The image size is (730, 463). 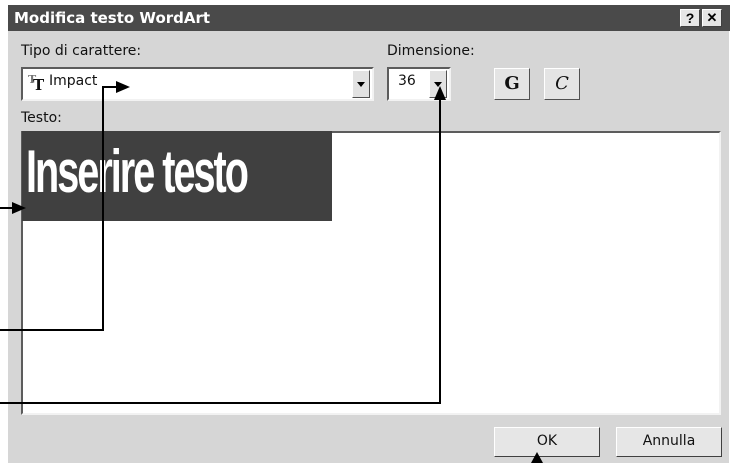 What do you see at coordinates (431, 51) in the screenshot?
I see `size-label: Dimensione:` at bounding box center [431, 51].